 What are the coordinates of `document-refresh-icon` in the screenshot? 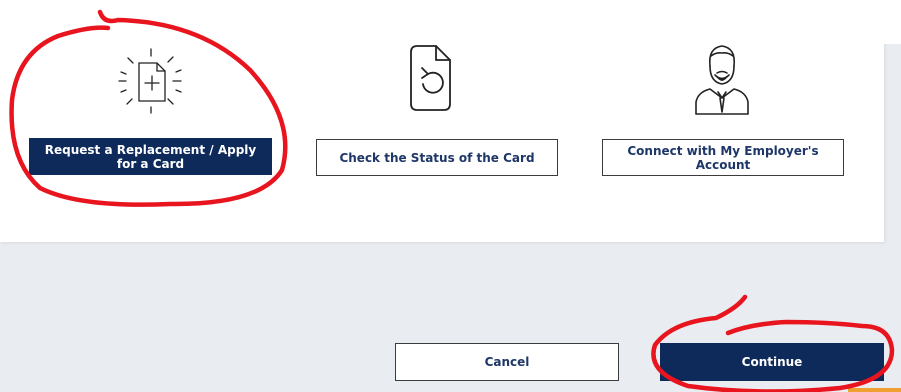 It's located at (430, 78).